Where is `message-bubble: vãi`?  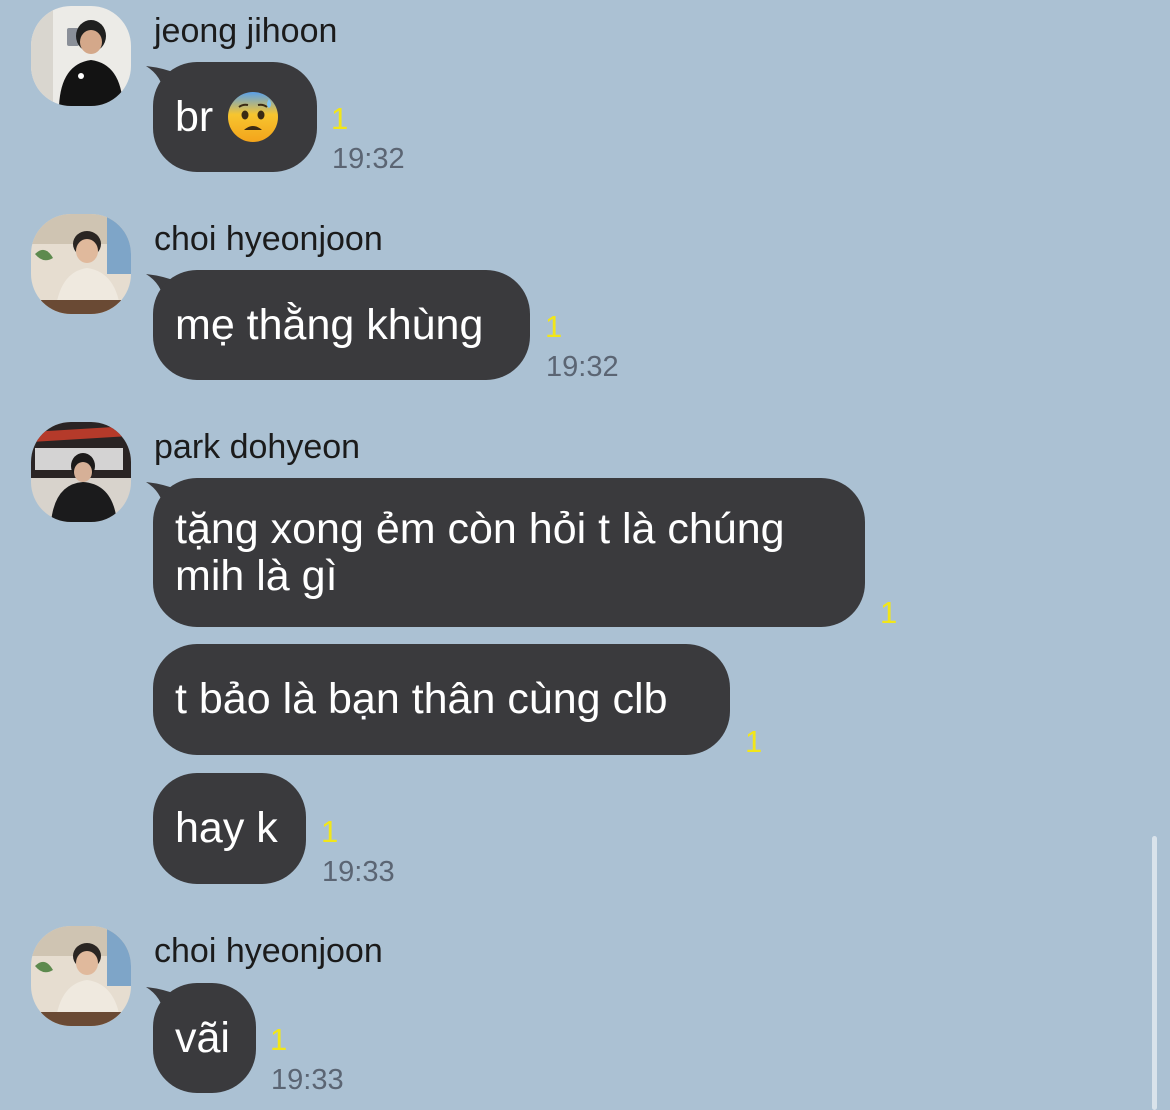
message-bubble: vãi is located at coordinates (204, 1038).